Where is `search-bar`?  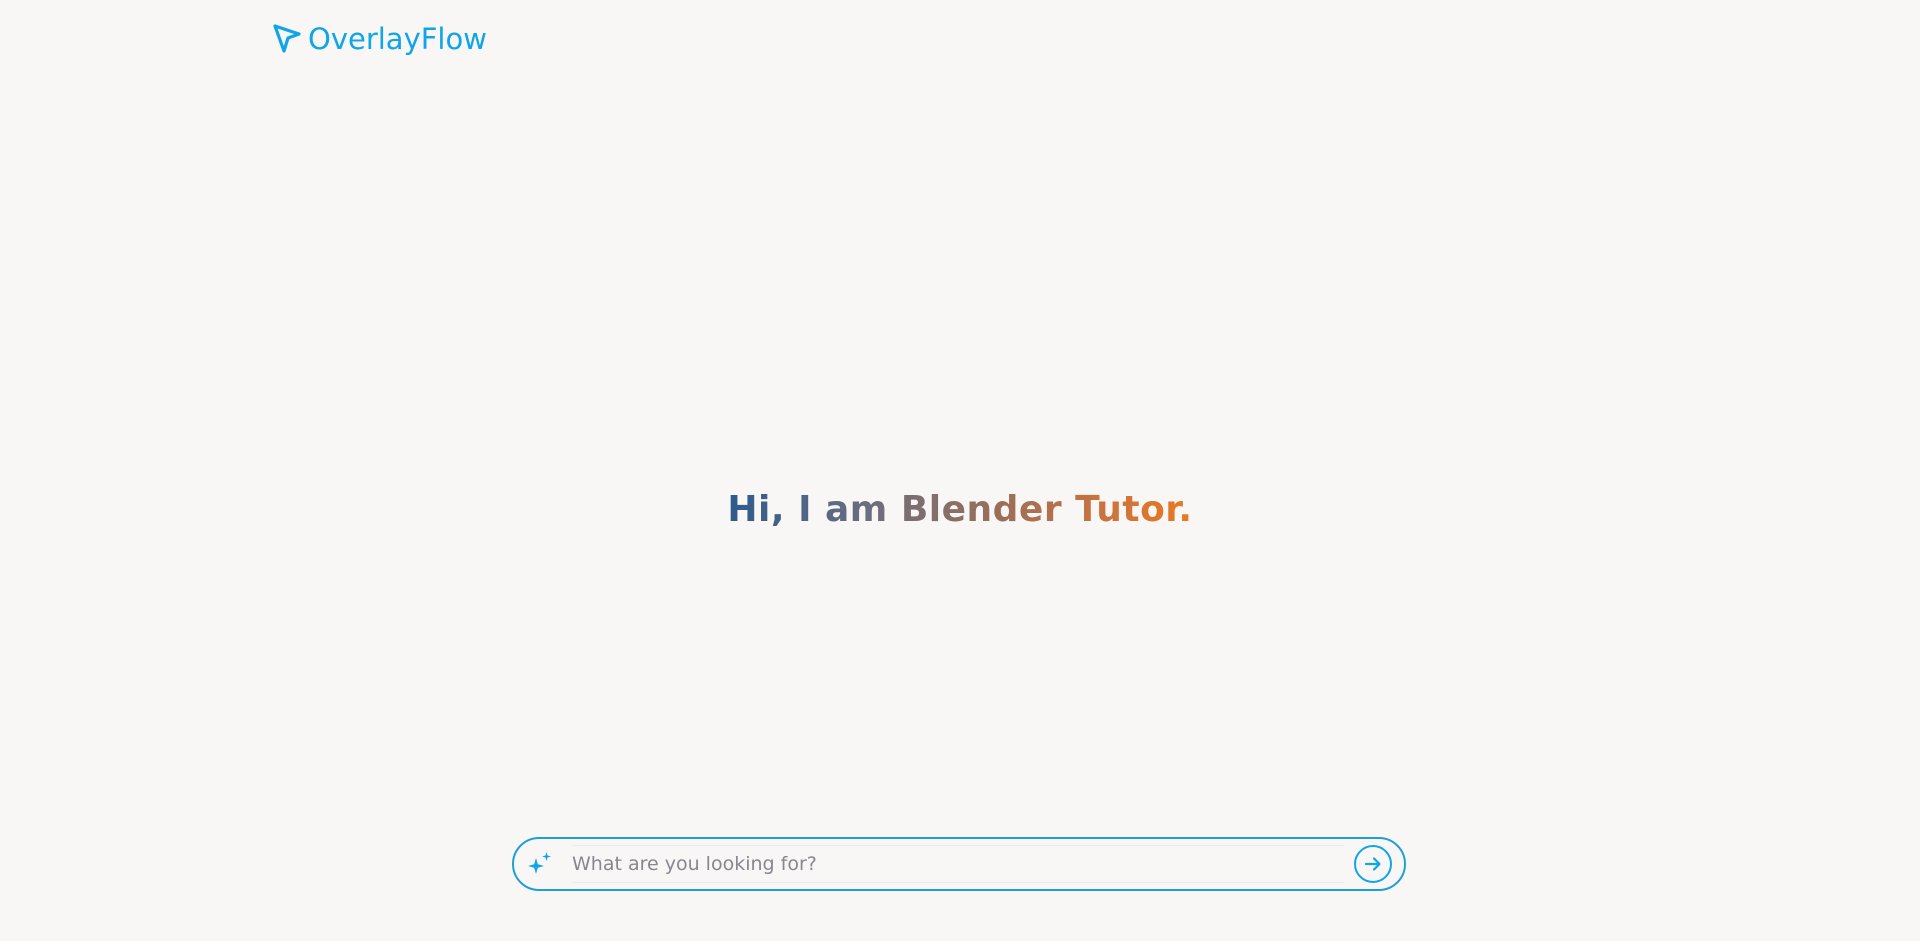
search-bar is located at coordinates (959, 864).